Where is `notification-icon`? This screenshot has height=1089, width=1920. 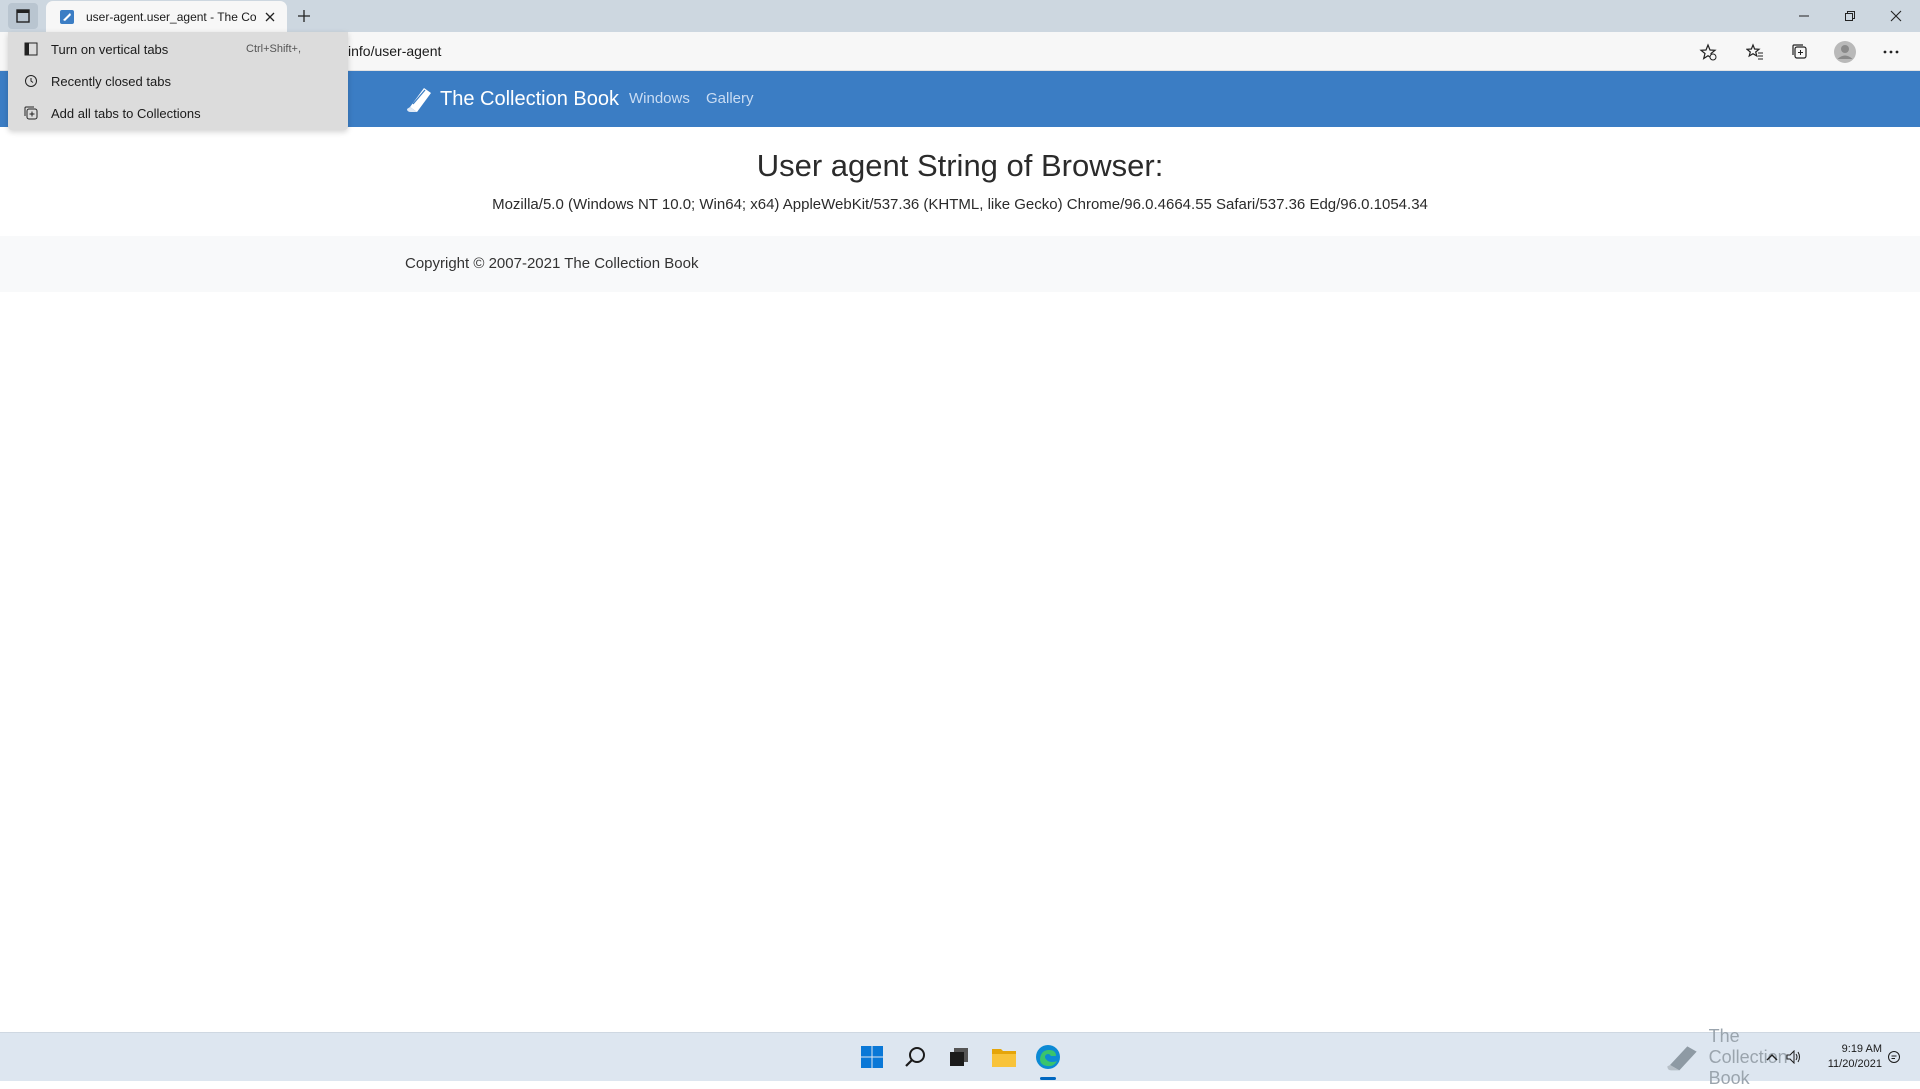
notification-icon is located at coordinates (1894, 1057).